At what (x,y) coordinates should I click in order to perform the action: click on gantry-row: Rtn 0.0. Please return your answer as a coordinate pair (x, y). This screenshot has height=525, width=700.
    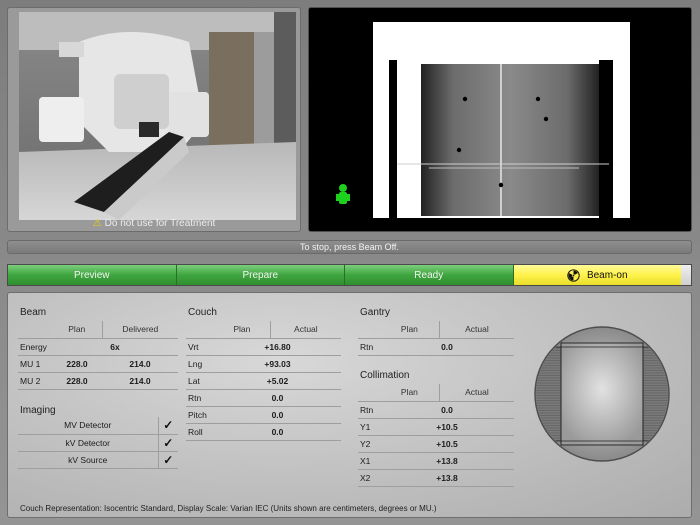
    Looking at the image, I should click on (436, 347).